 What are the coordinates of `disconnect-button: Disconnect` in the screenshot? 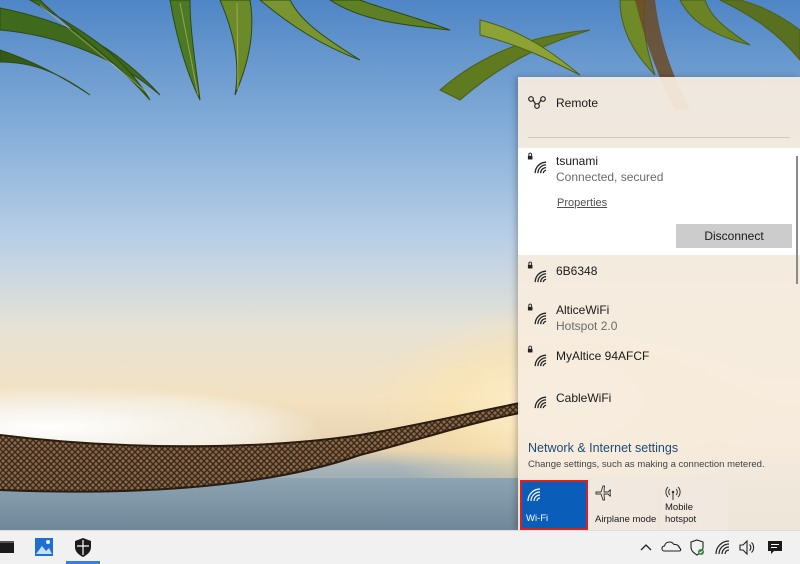 It's located at (734, 236).